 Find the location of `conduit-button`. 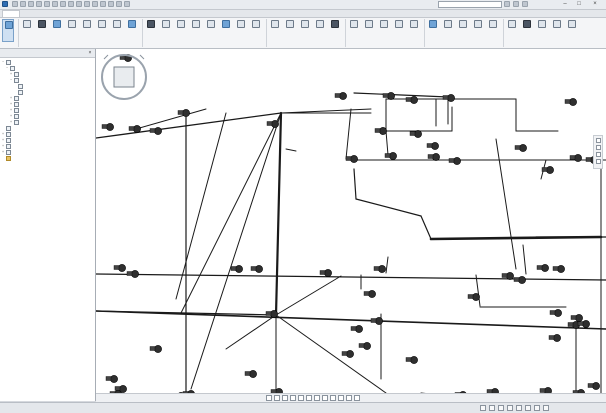

conduit-button is located at coordinates (102, 30).